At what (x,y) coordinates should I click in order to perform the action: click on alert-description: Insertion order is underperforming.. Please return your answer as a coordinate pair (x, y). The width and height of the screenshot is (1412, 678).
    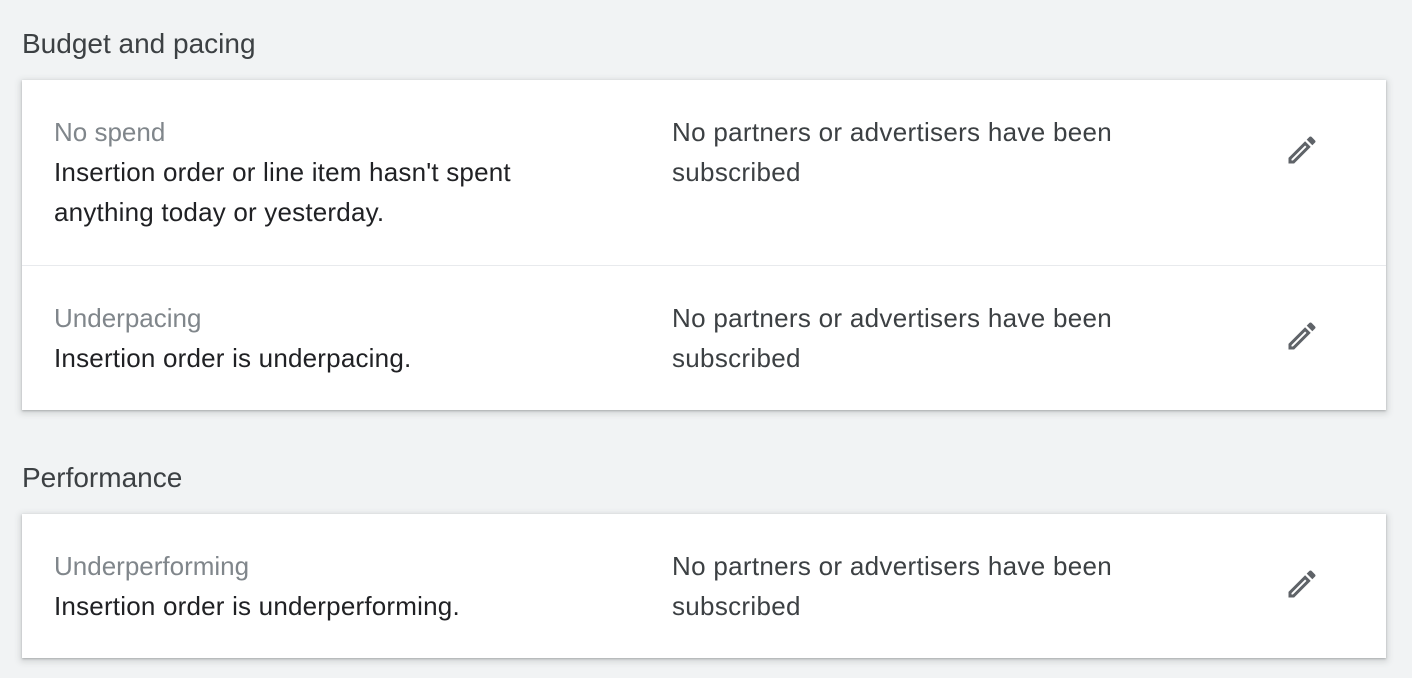
    Looking at the image, I should click on (257, 606).